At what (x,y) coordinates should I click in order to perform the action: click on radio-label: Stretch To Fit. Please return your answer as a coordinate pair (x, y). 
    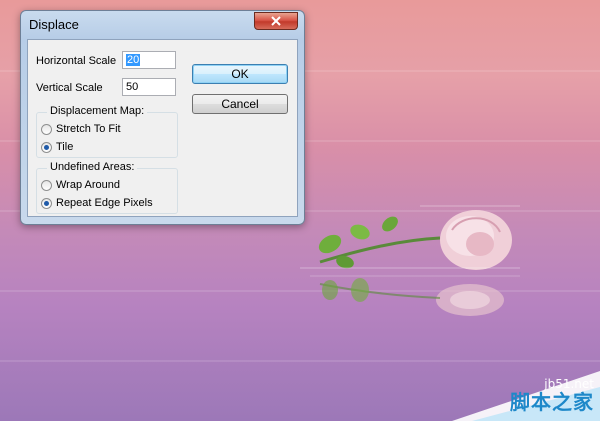
    Looking at the image, I should click on (88, 129).